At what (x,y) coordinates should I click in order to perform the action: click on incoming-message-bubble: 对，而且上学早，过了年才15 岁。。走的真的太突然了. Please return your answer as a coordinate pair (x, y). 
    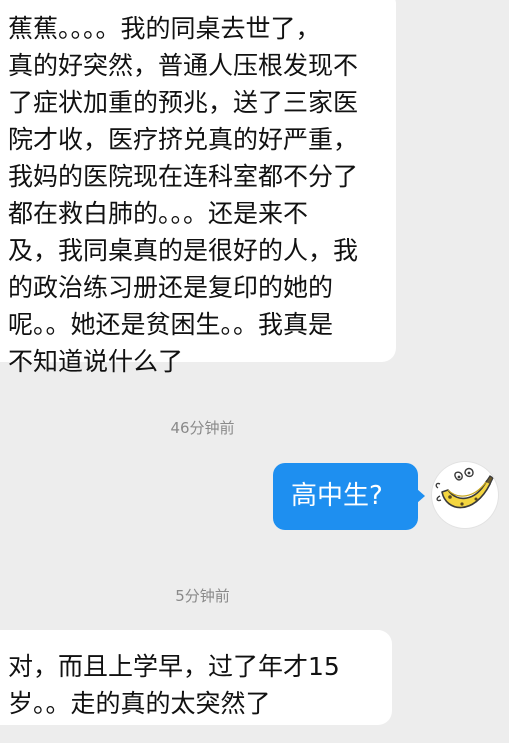
    Looking at the image, I should click on (196, 677).